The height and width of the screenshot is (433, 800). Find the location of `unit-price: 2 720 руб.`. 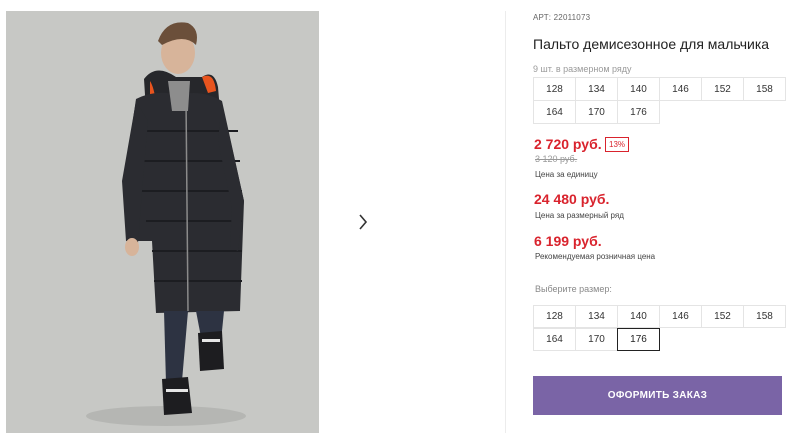

unit-price: 2 720 руб. is located at coordinates (568, 144).